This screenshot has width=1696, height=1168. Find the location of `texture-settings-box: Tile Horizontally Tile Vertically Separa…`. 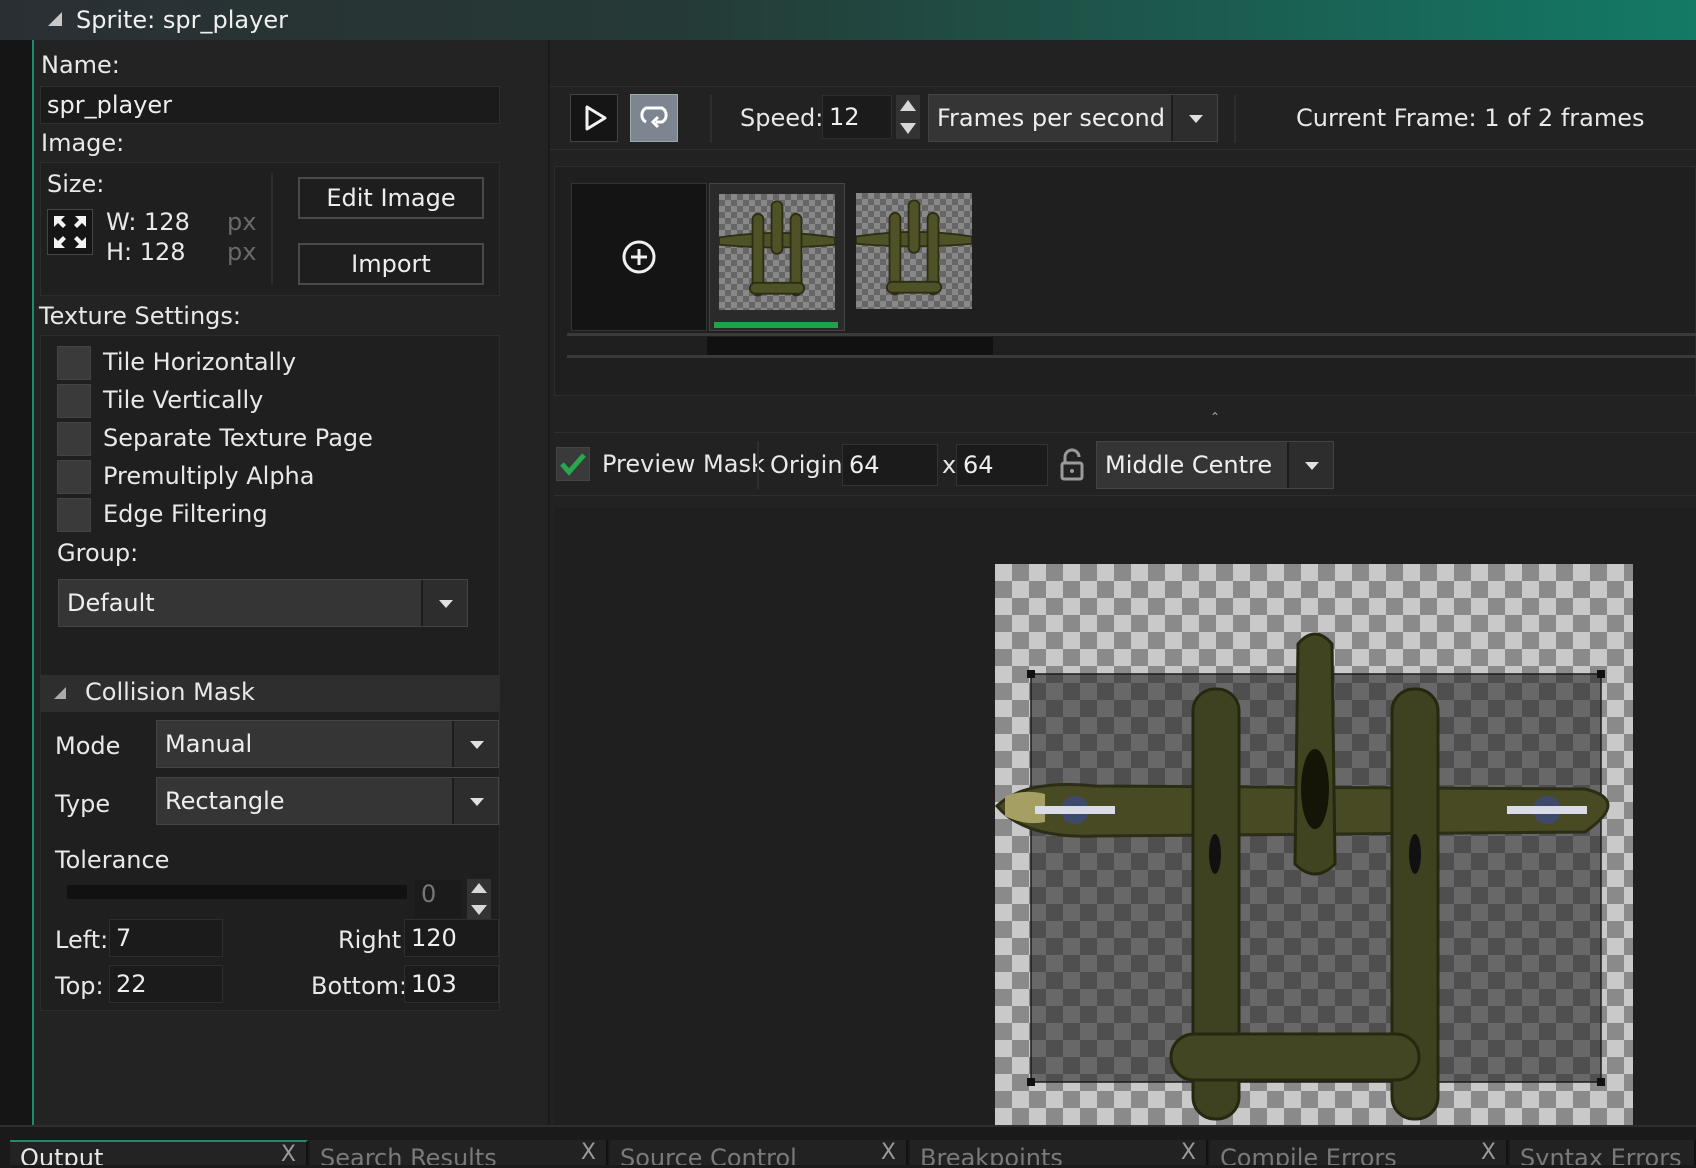

texture-settings-box: Tile Horizontally Tile Vertically Separa… is located at coordinates (270, 519).